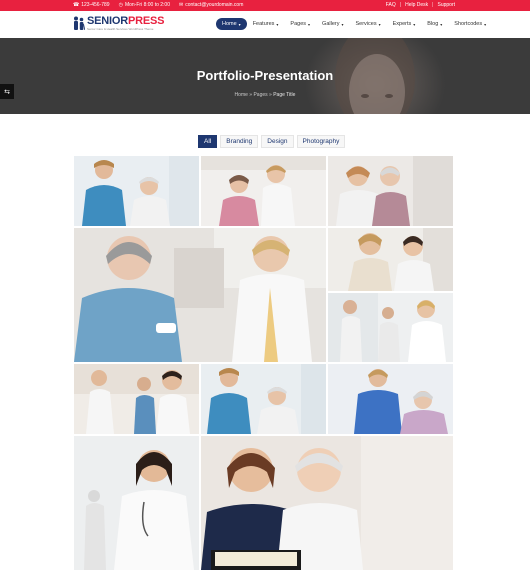 This screenshot has height=570, width=530. I want to click on portfolio-item-female-doctor, so click(136, 503).